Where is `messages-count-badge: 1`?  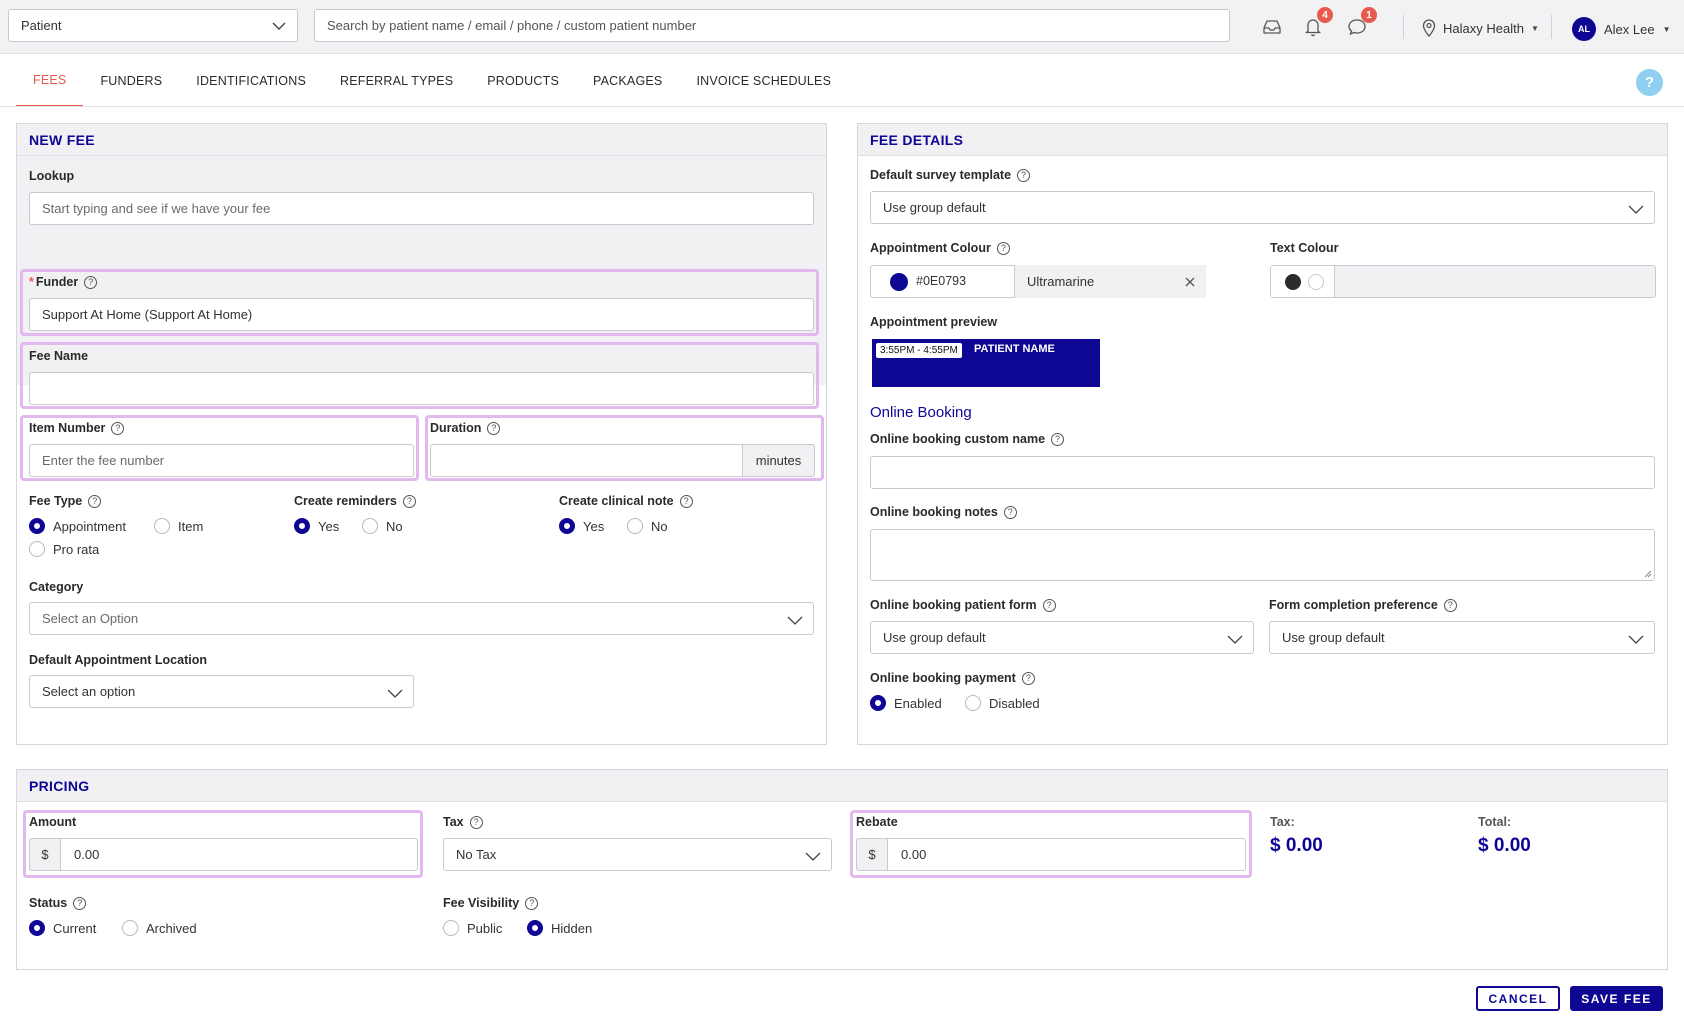 messages-count-badge: 1 is located at coordinates (1369, 15).